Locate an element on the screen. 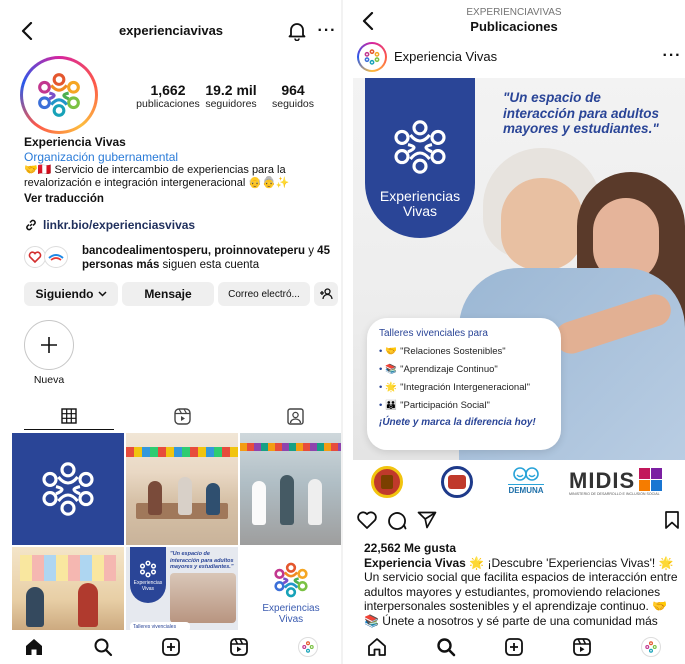  caption-author: Experiencia Vivas is located at coordinates (415, 563).